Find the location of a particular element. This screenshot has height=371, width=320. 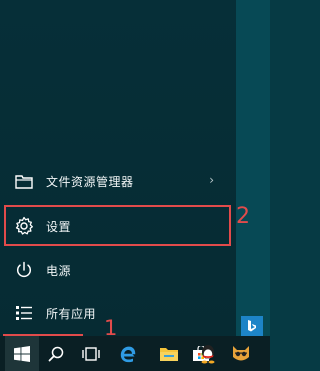

cat-icon is located at coordinates (241, 352).